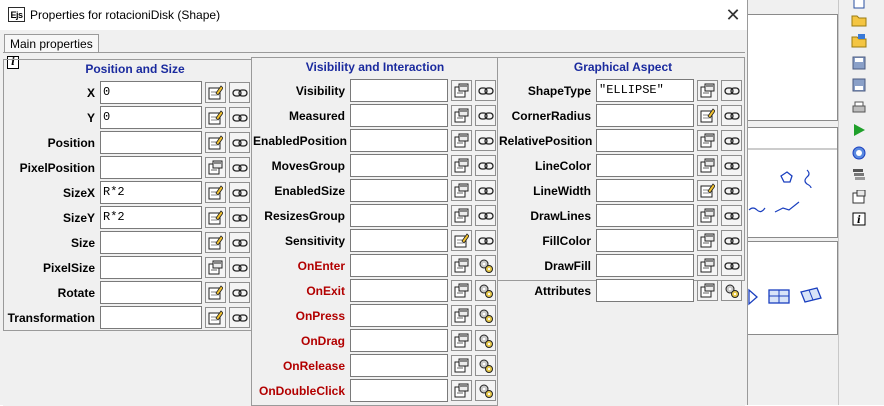 This screenshot has height=406, width=884. I want to click on rotate-link-button, so click(239, 292).